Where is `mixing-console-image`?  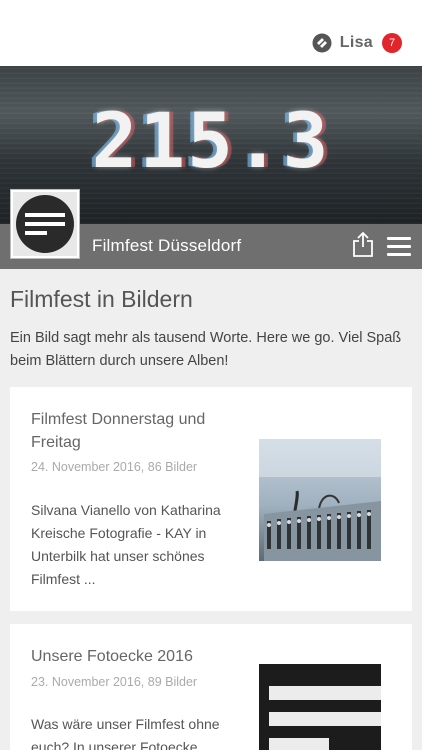 mixing-console-image is located at coordinates (320, 500).